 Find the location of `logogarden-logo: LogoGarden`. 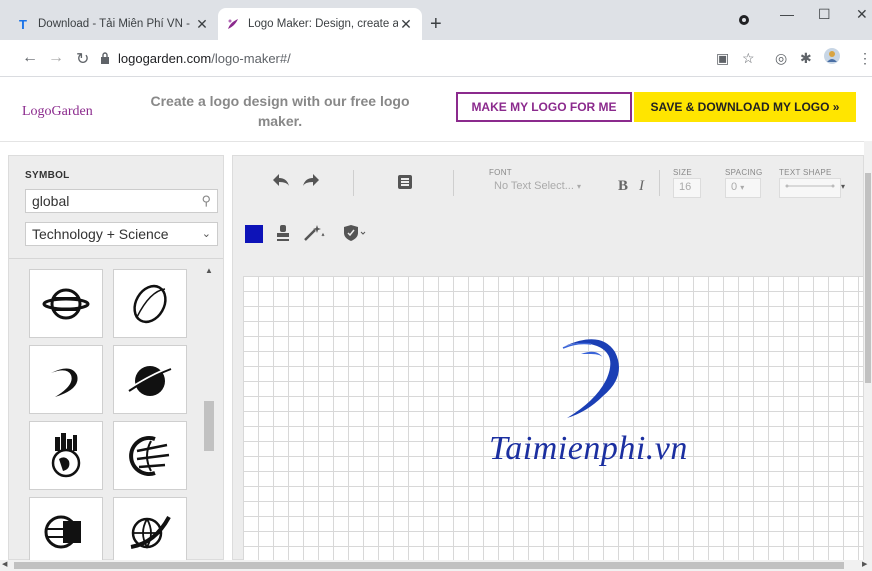

logogarden-logo: LogoGarden is located at coordinates (57, 112).